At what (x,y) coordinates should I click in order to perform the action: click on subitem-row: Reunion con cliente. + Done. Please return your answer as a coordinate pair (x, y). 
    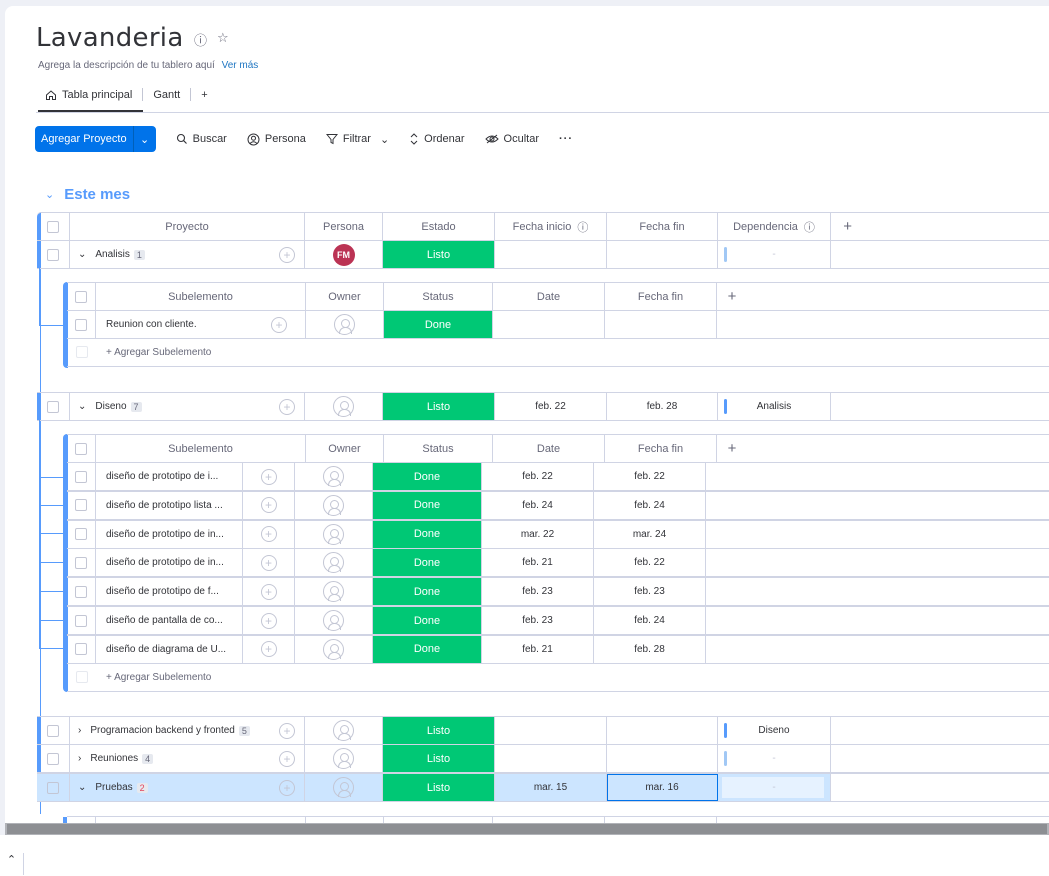
    Looking at the image, I should click on (558, 324).